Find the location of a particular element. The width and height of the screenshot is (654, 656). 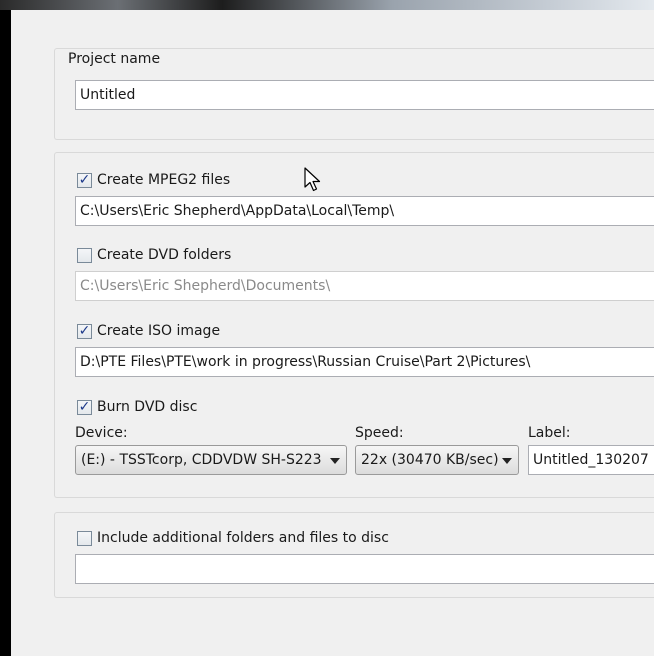

dvd-folders-path-input: C:\Users\Eric Shepherd\Documents\ is located at coordinates (364, 286).